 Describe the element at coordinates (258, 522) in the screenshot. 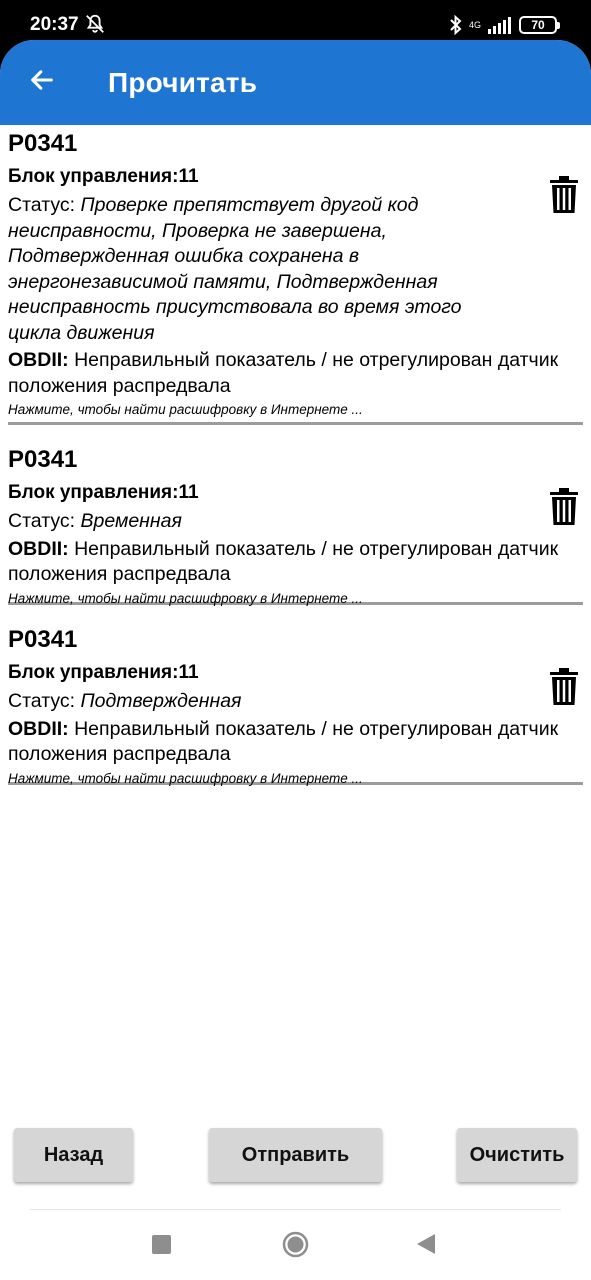

I see `dtc-status: Статус: Временная` at that location.